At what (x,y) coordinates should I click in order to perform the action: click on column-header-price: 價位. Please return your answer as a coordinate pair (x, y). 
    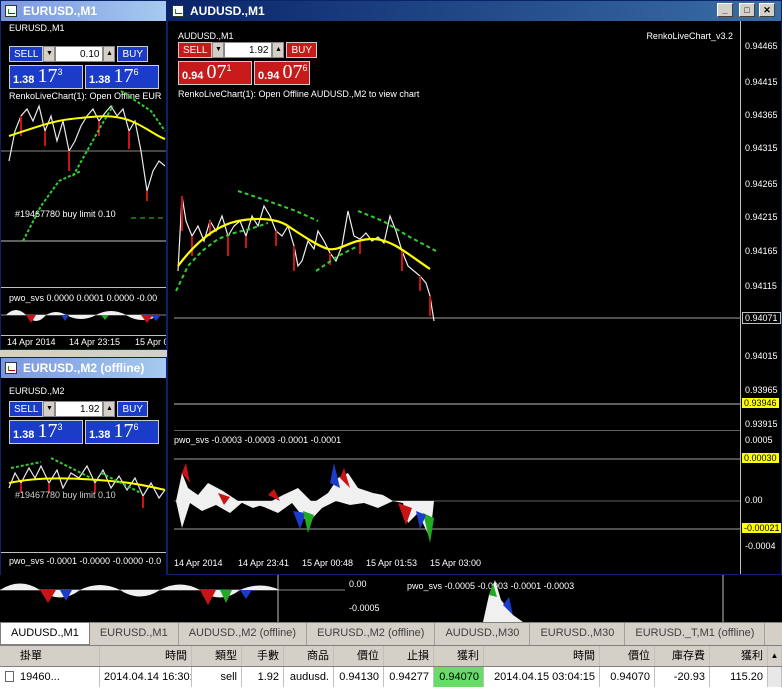
    Looking at the image, I should click on (359, 656).